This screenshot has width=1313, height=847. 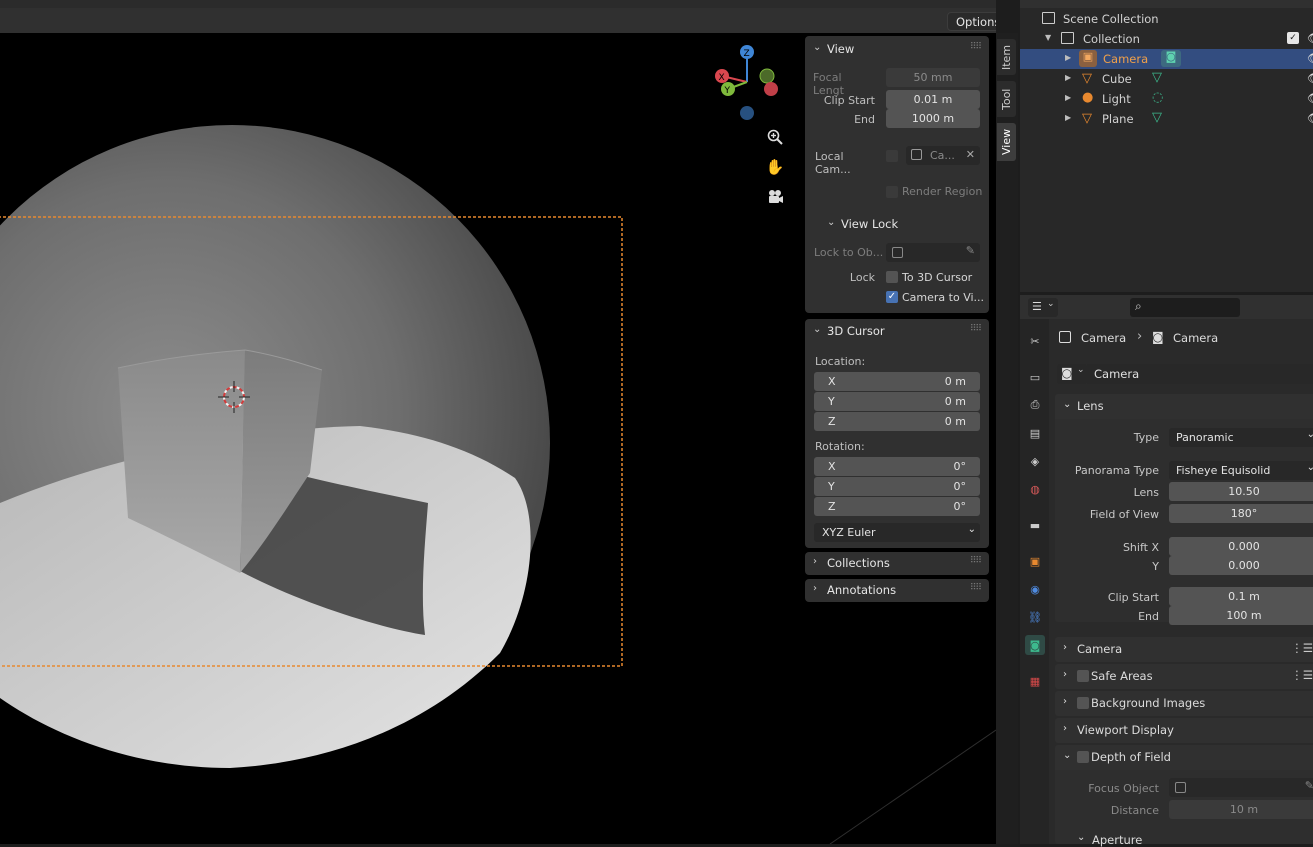 I want to click on outliner-row-light: ▶ ● Light ◌ 👁, so click(x=1166, y=99).